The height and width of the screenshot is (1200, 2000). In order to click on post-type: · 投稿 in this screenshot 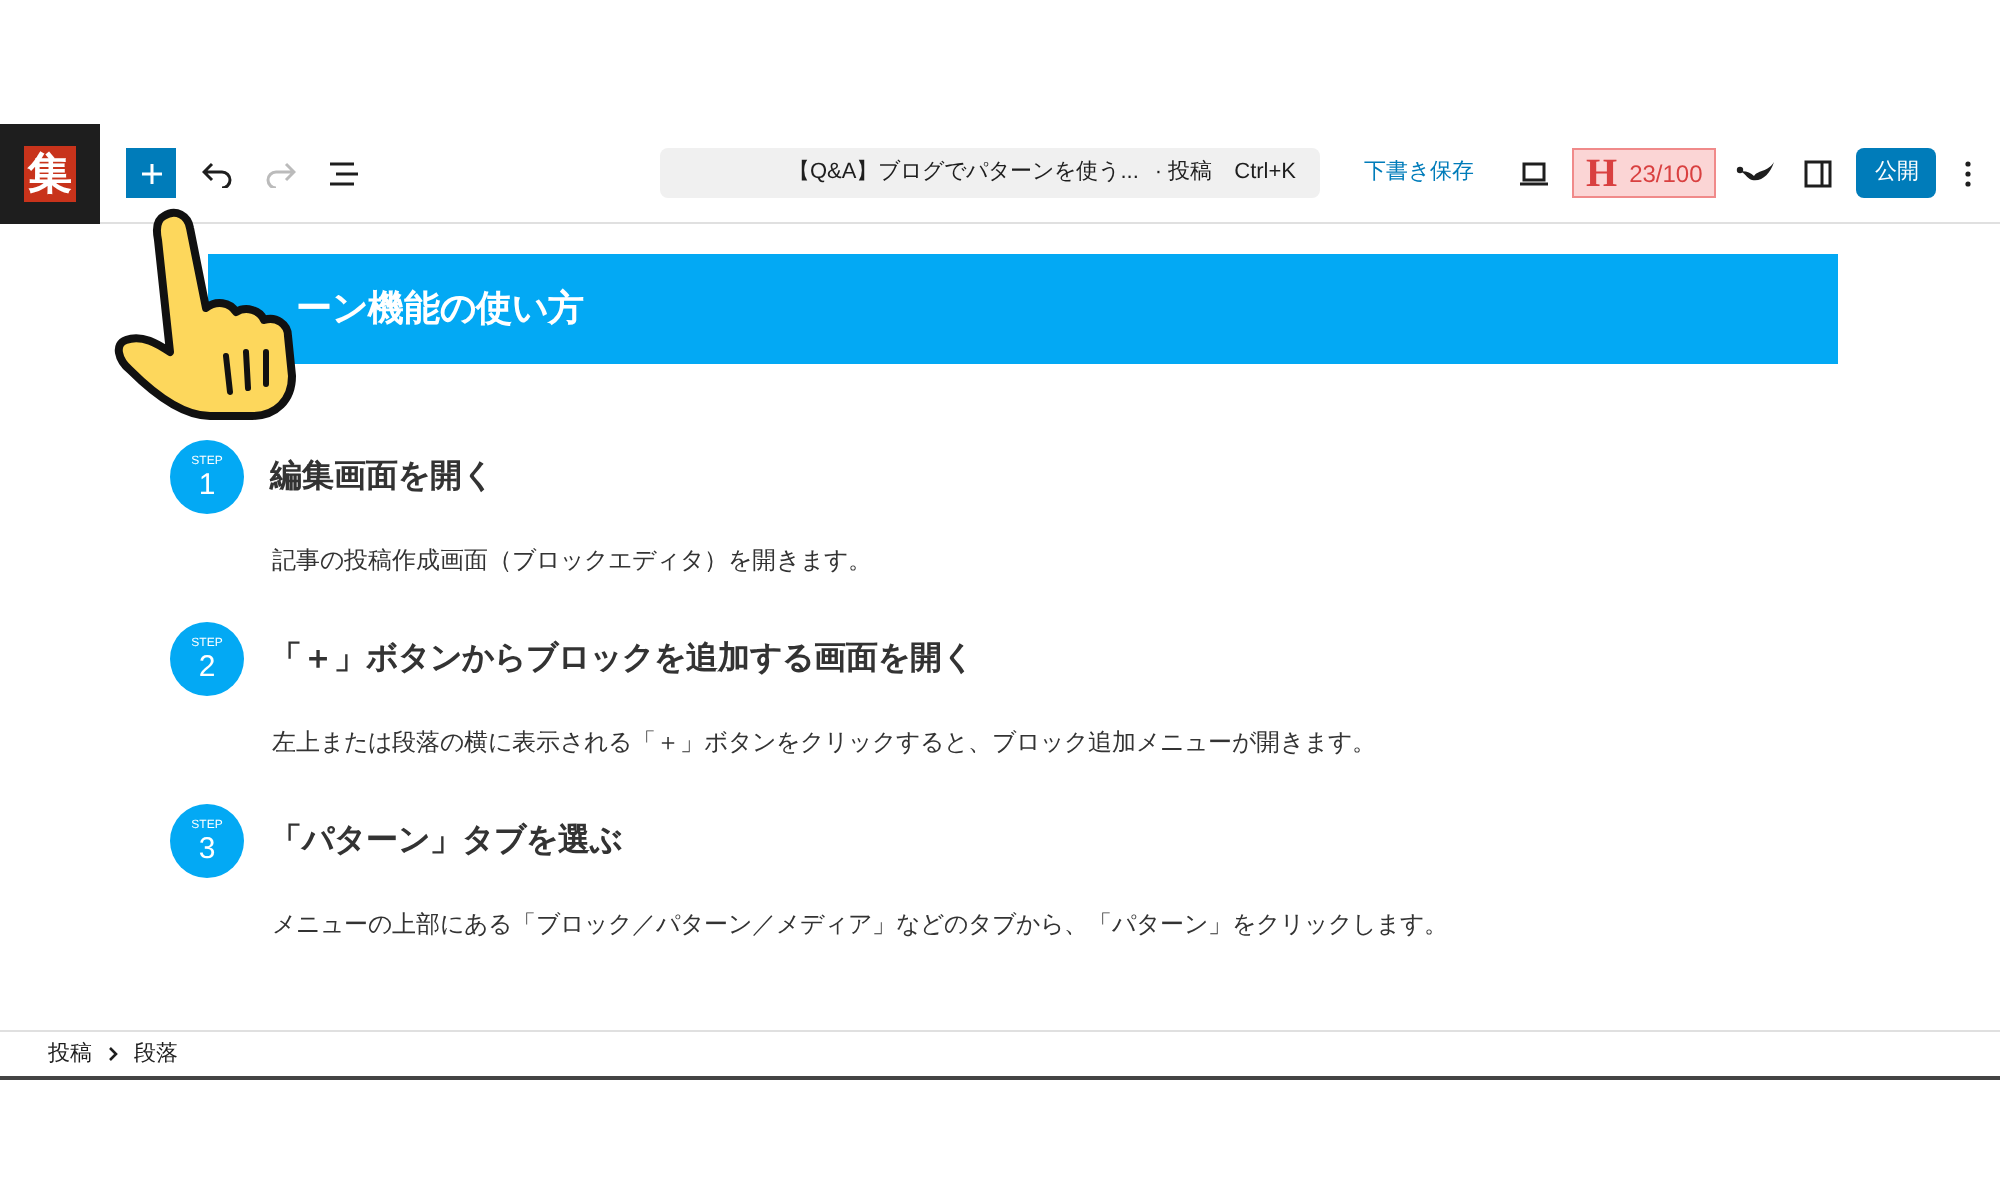, I will do `click(1183, 173)`.